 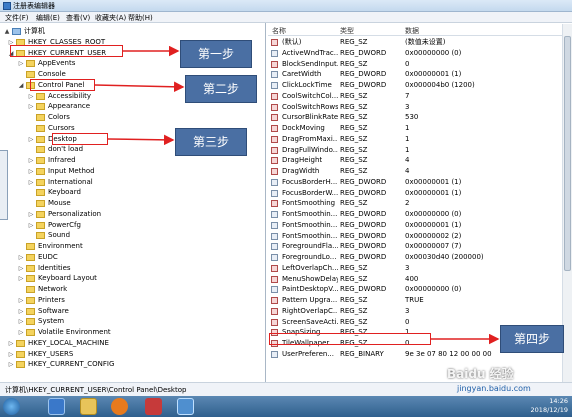 What do you see at coordinates (221, 89) in the screenshot?
I see `callout-step2: 第二步` at bounding box center [221, 89].